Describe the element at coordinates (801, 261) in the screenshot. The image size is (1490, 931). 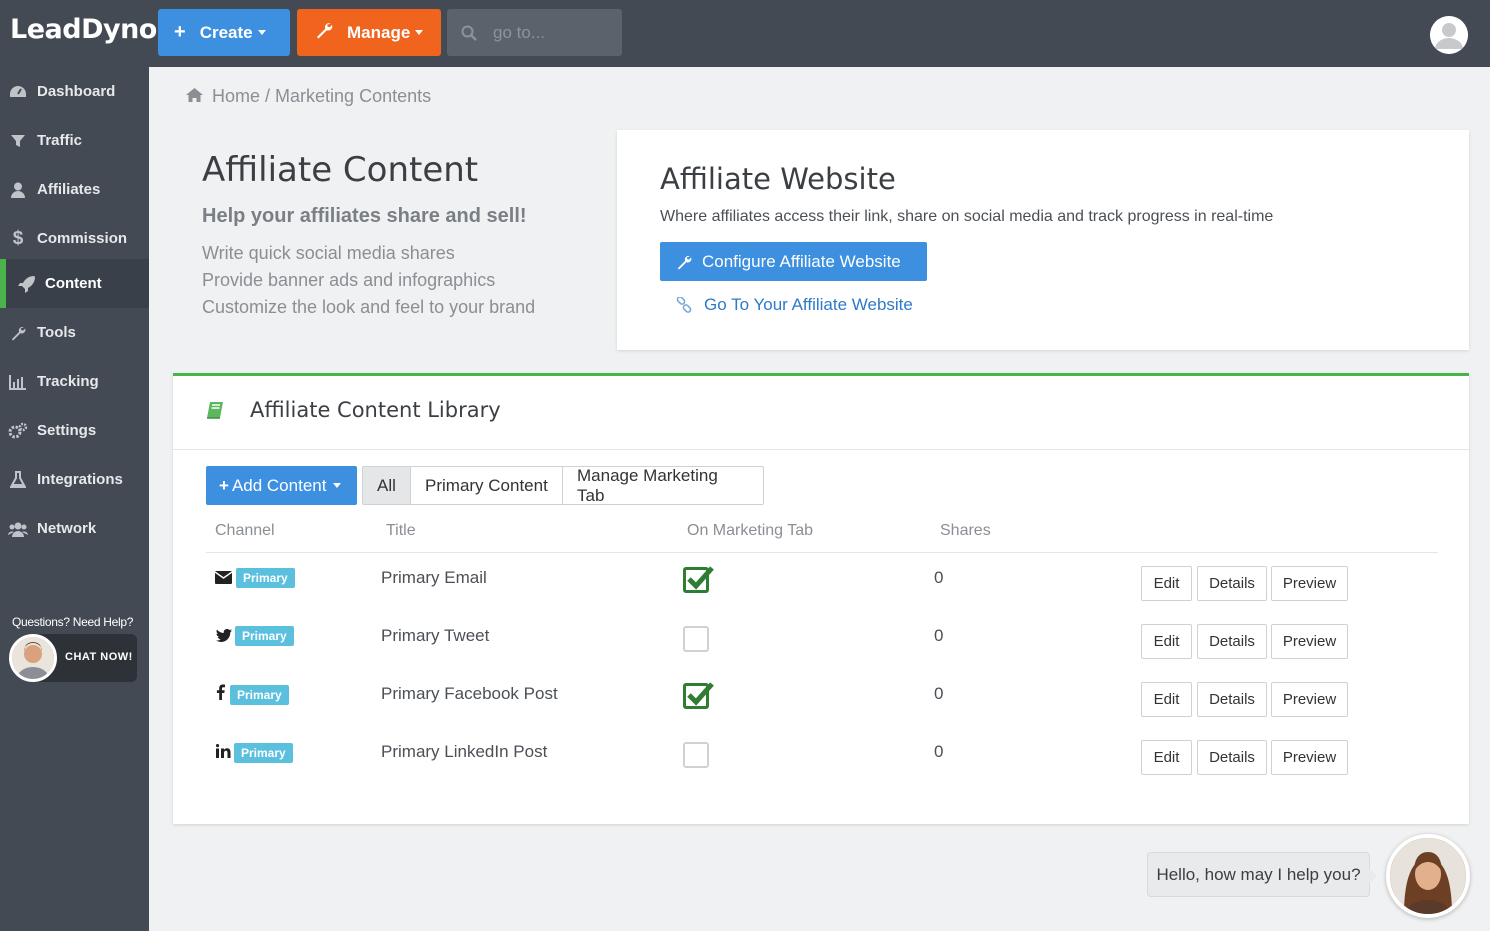
I see `configure-affiliate-website-label: Configure Affiliate Website` at that location.